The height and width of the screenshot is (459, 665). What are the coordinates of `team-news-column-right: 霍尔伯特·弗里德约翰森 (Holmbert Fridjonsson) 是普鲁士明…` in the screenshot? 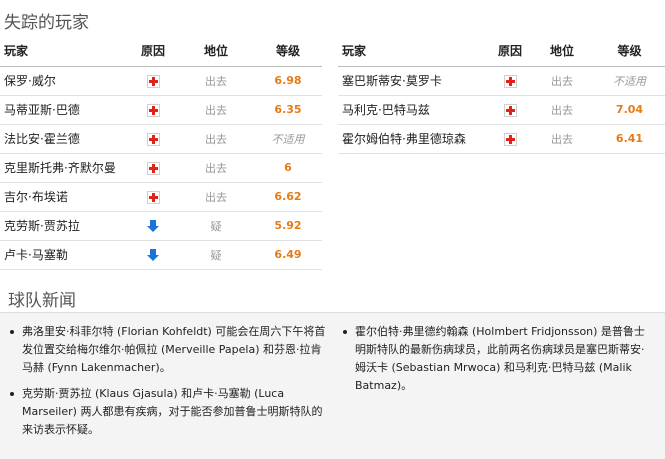 It's located at (499, 363).